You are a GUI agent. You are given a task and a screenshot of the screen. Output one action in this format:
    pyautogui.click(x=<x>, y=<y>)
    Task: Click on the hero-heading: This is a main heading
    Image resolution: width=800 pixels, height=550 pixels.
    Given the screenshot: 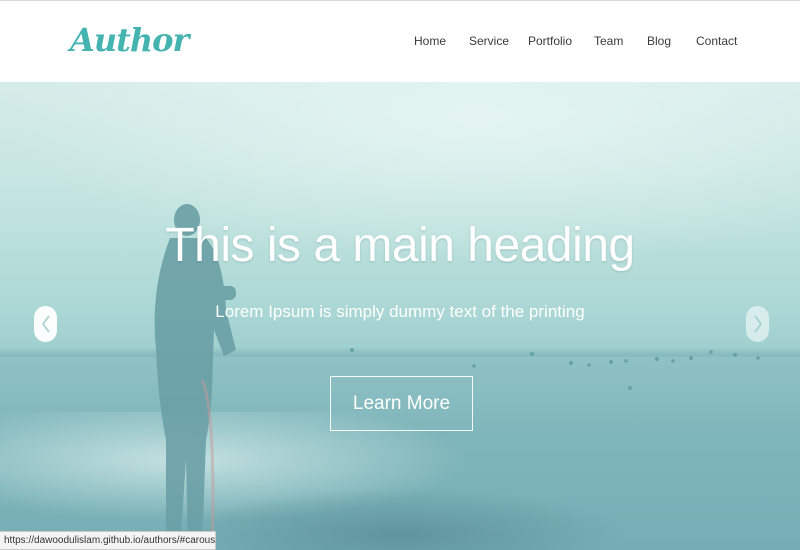 What is the action you would take?
    pyautogui.click(x=400, y=245)
    